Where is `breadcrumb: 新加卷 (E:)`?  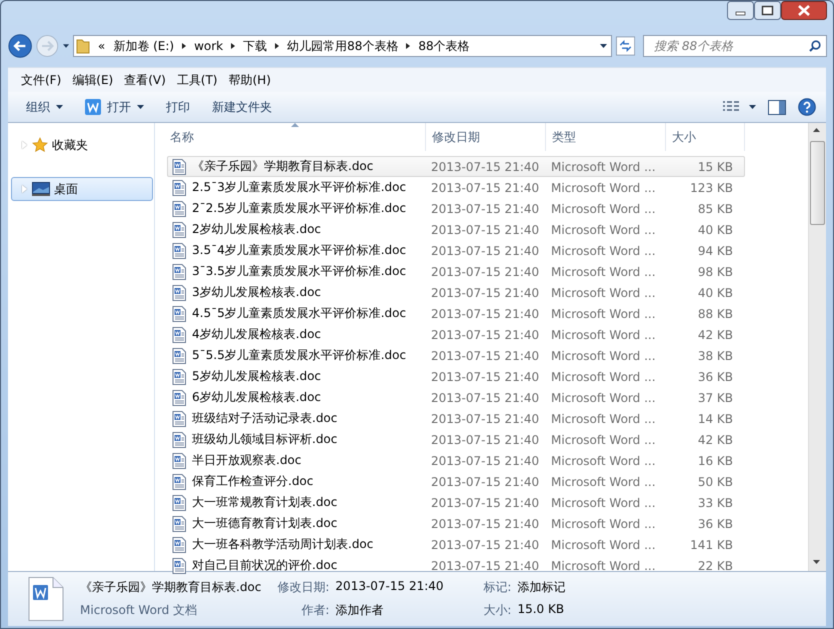 breadcrumb: 新加卷 (E:) is located at coordinates (143, 46).